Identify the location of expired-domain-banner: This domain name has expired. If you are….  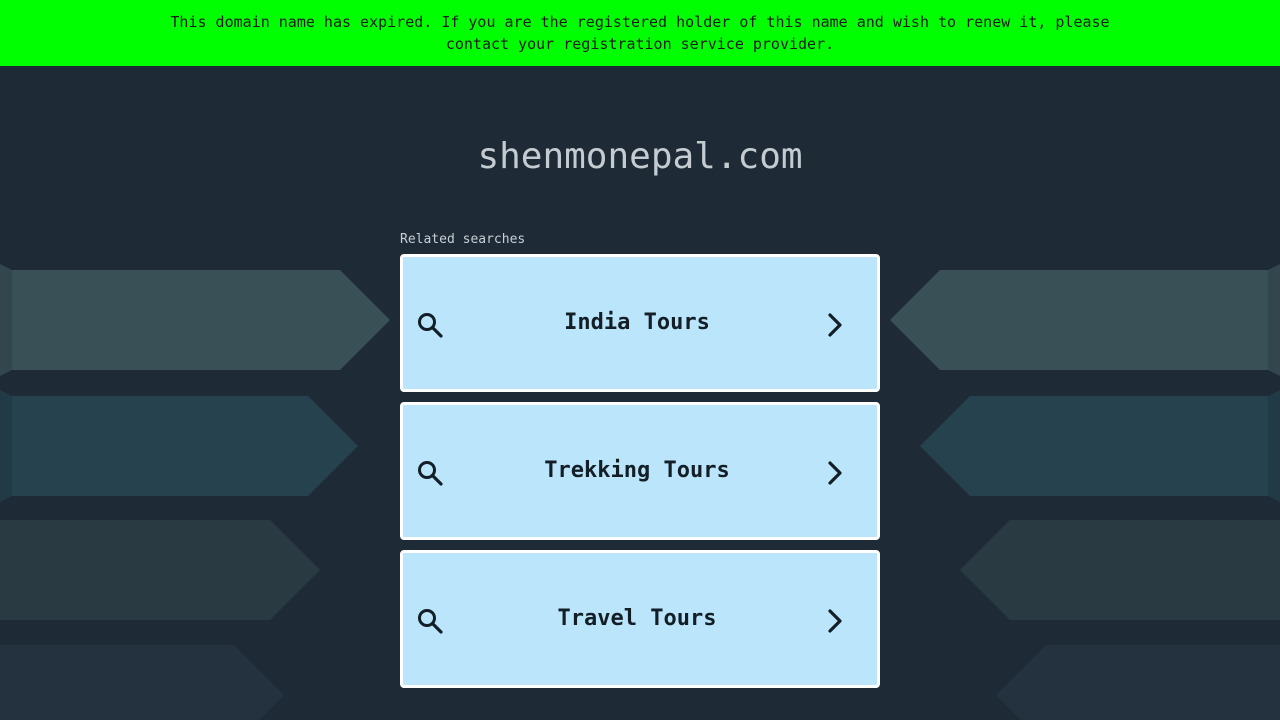
(640, 33).